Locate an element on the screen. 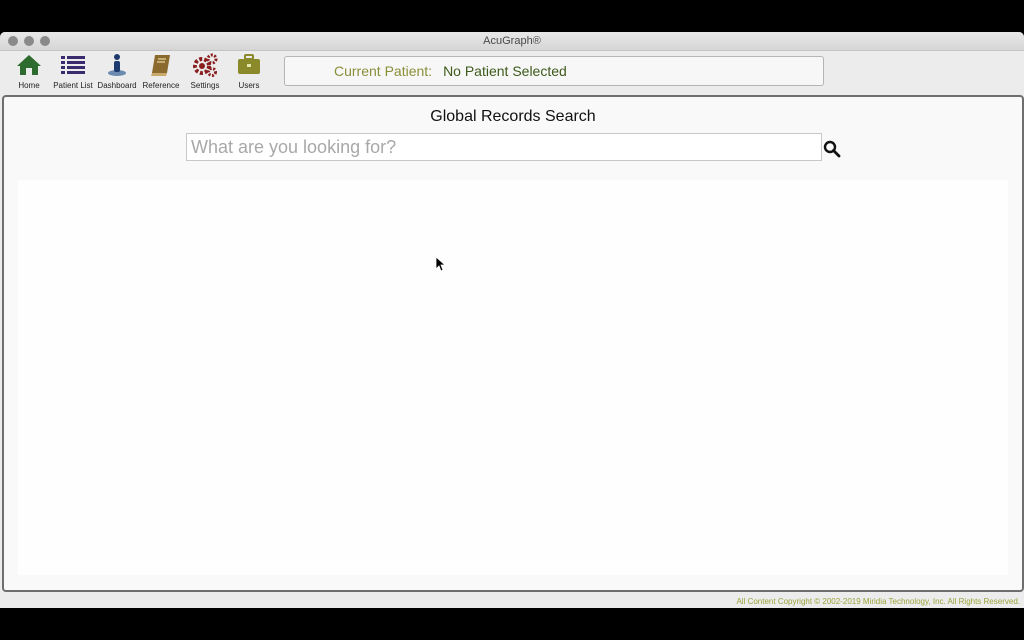  toolbar-patient-list-button: Patient List is located at coordinates (73, 73).